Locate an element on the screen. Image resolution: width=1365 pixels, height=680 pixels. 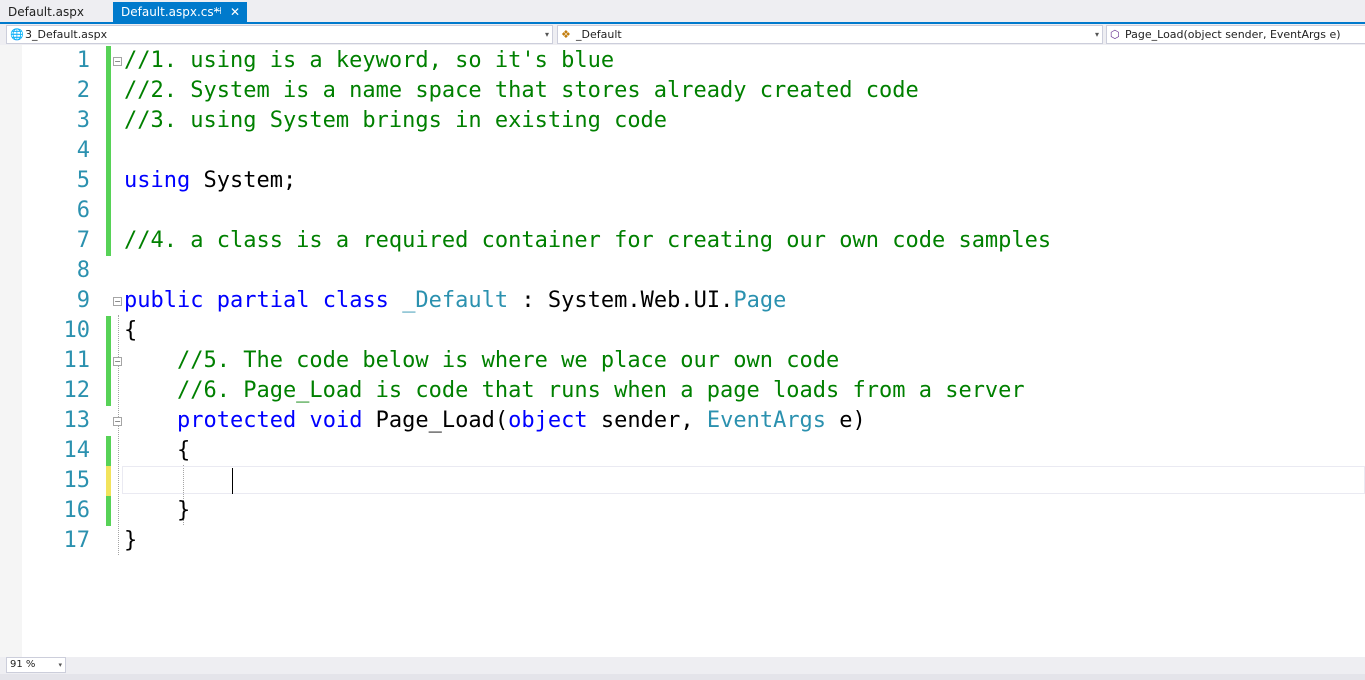
line-number: 7 is located at coordinates (83, 240).